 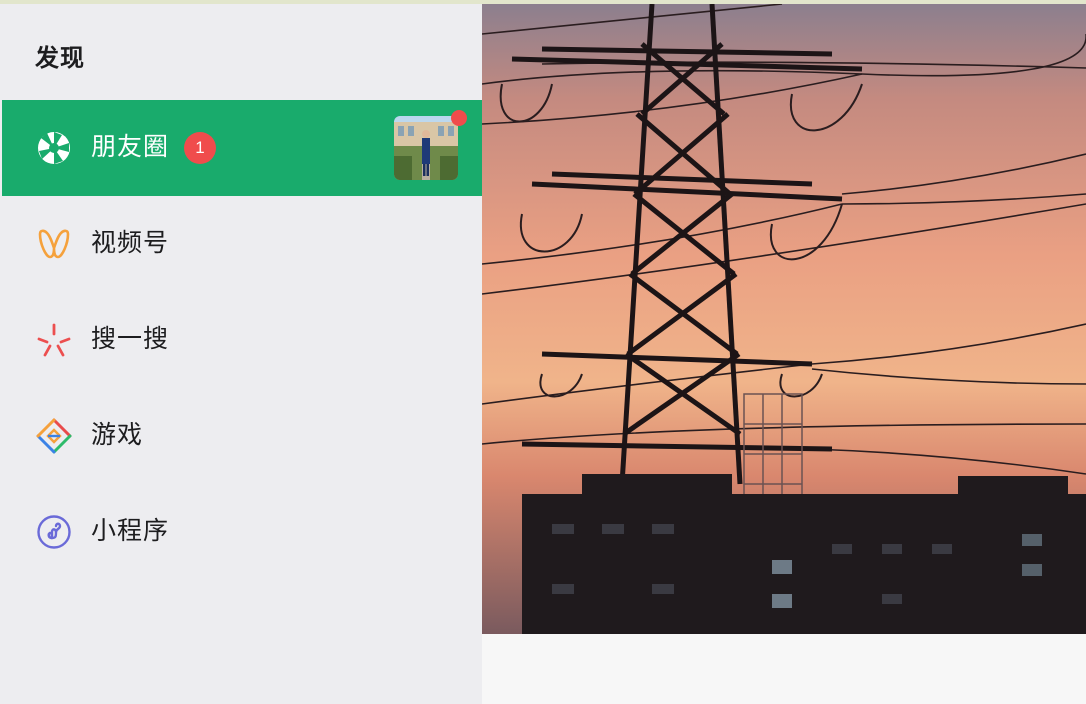 What do you see at coordinates (242, 532) in the screenshot?
I see `sidebar-item-mini-programs: 小程序` at bounding box center [242, 532].